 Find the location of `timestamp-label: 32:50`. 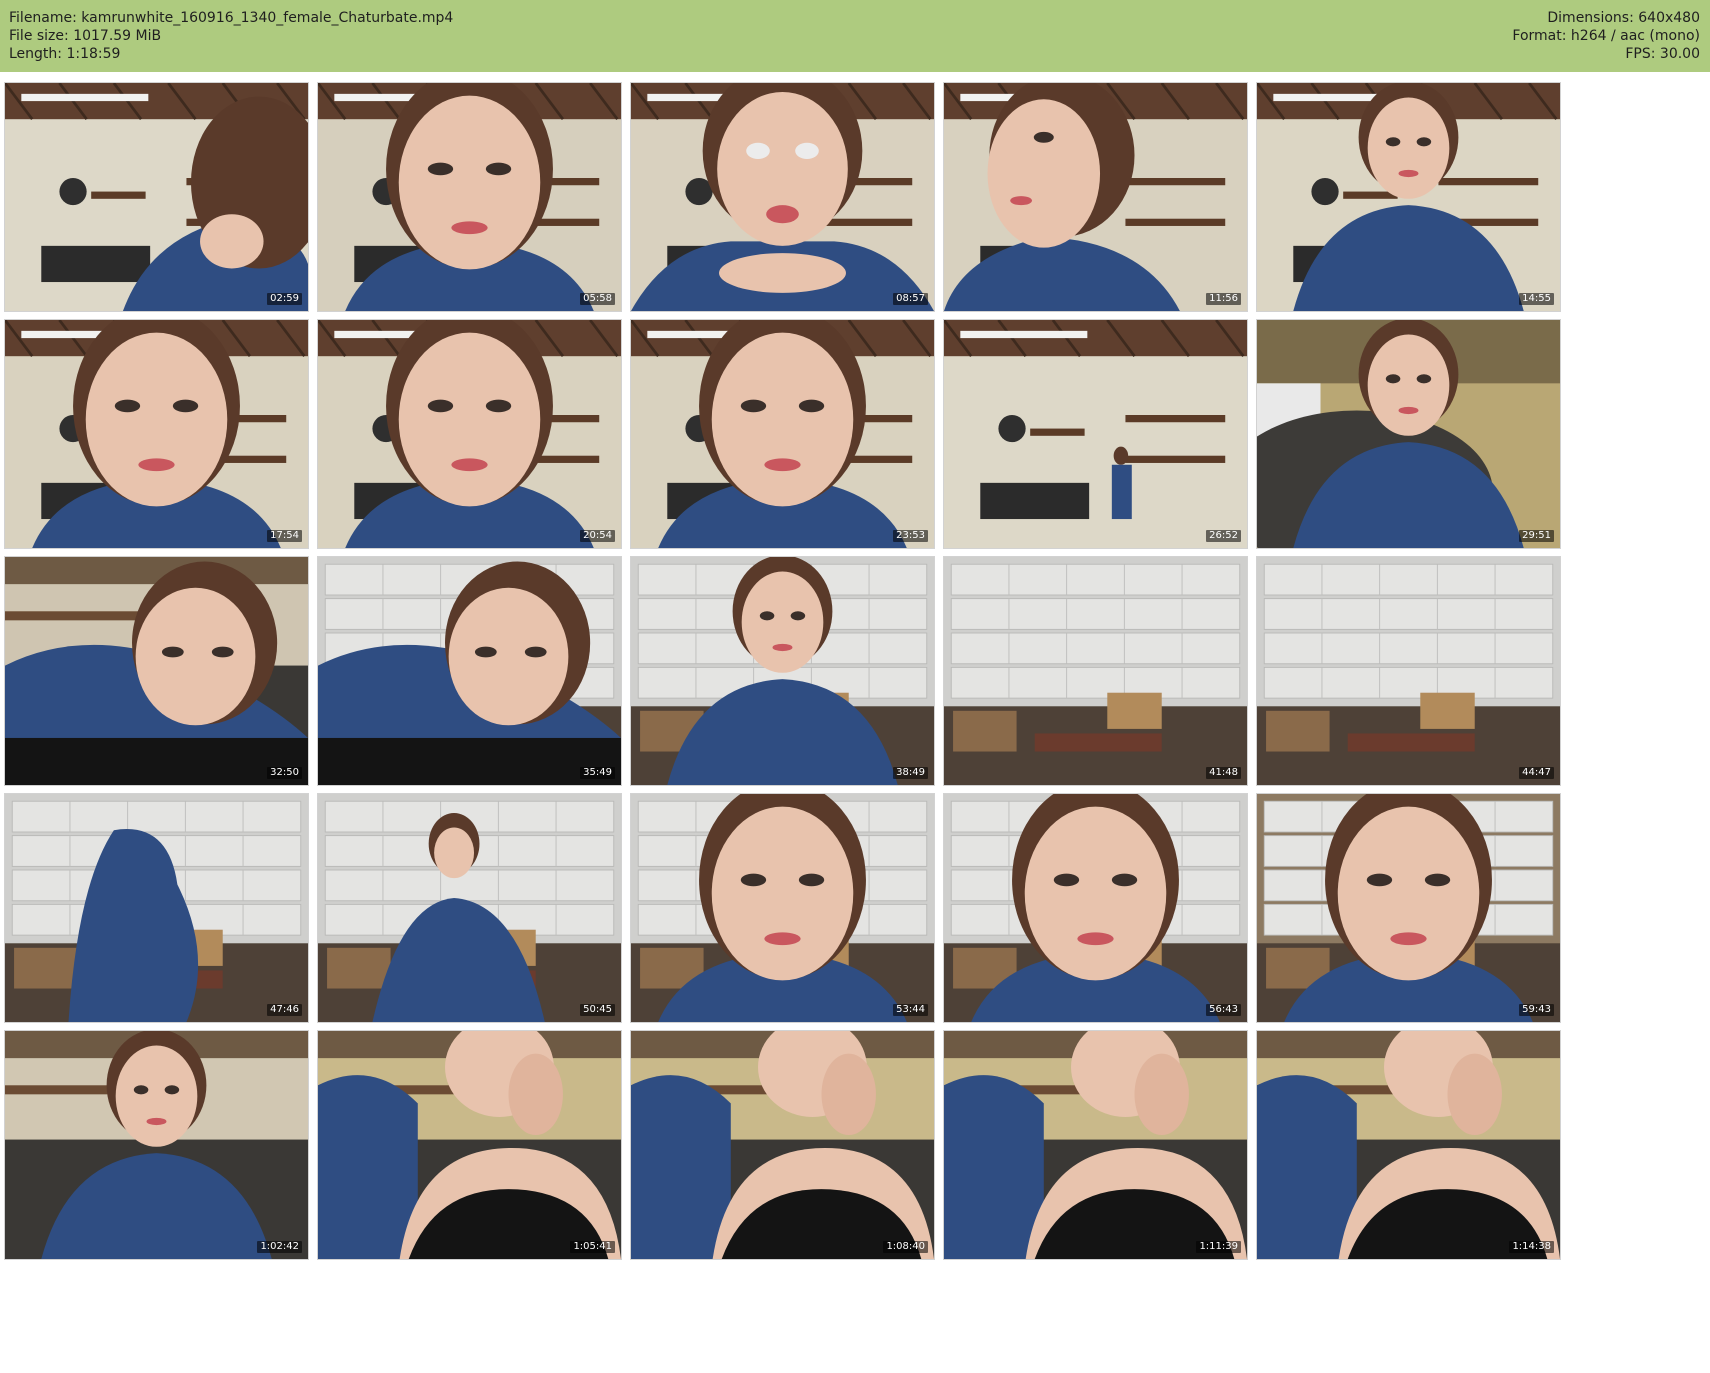

timestamp-label: 32:50 is located at coordinates (284, 773).